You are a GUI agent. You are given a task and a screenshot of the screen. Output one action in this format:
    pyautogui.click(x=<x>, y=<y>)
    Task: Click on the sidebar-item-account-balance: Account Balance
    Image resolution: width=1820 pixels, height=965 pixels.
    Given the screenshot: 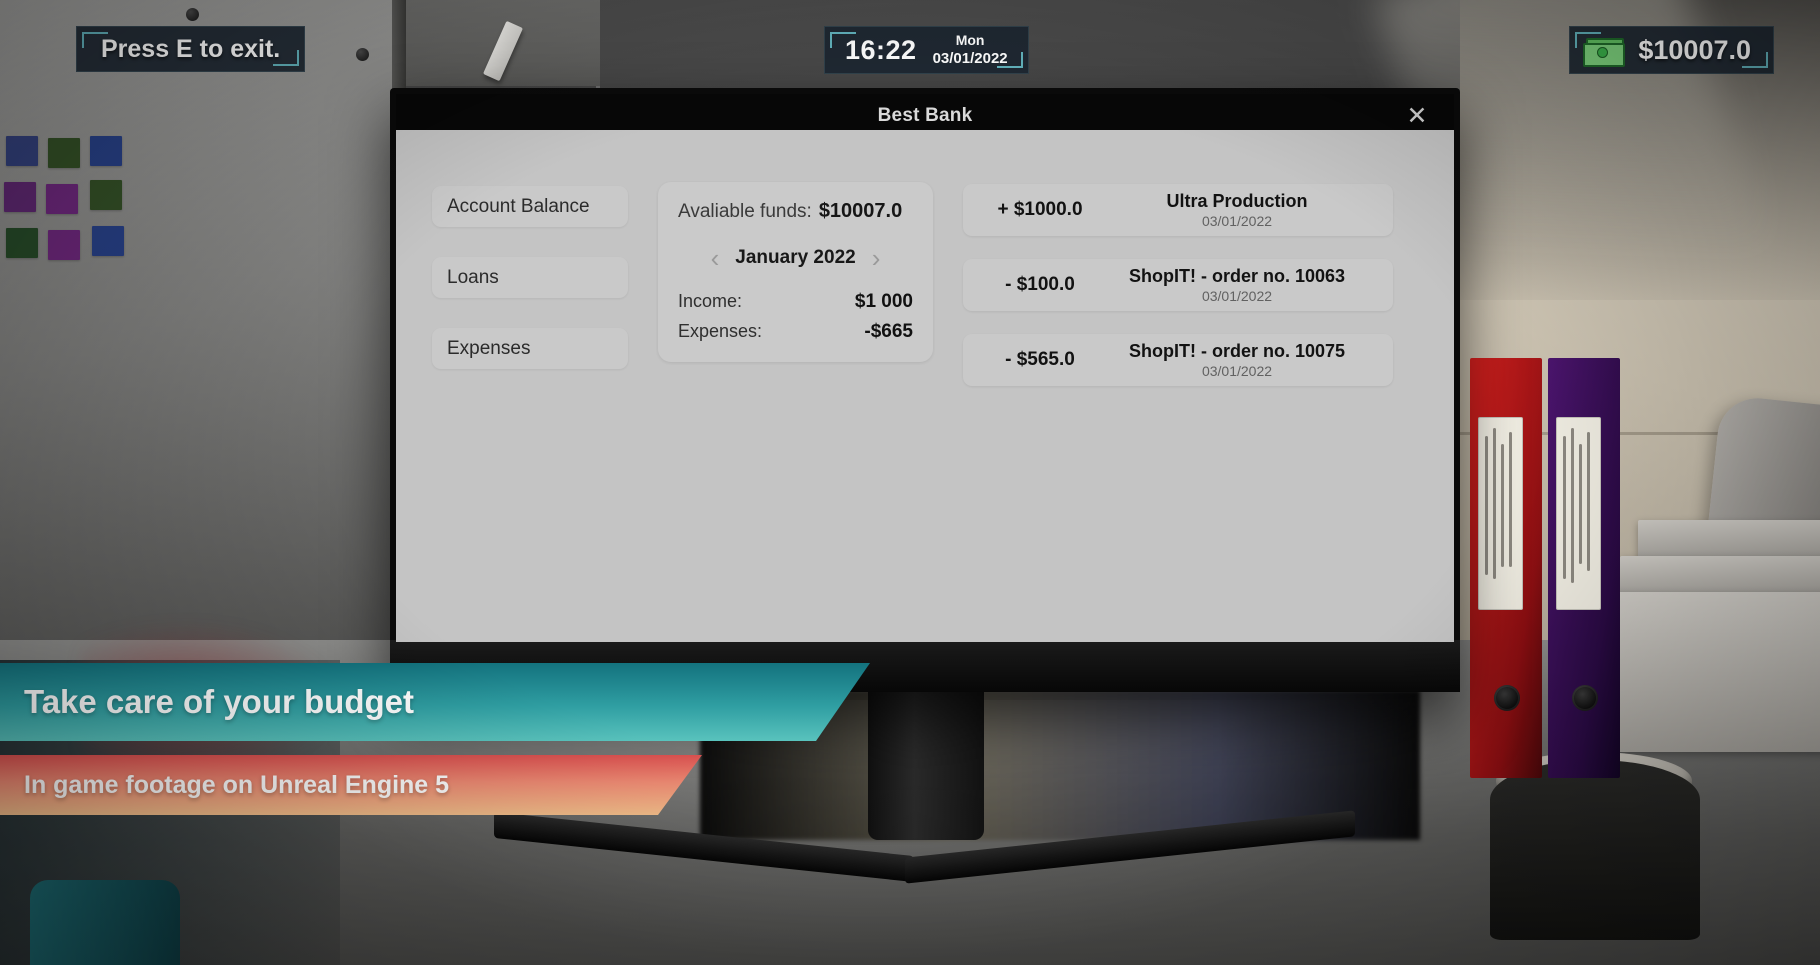 What is the action you would take?
    pyautogui.click(x=530, y=206)
    